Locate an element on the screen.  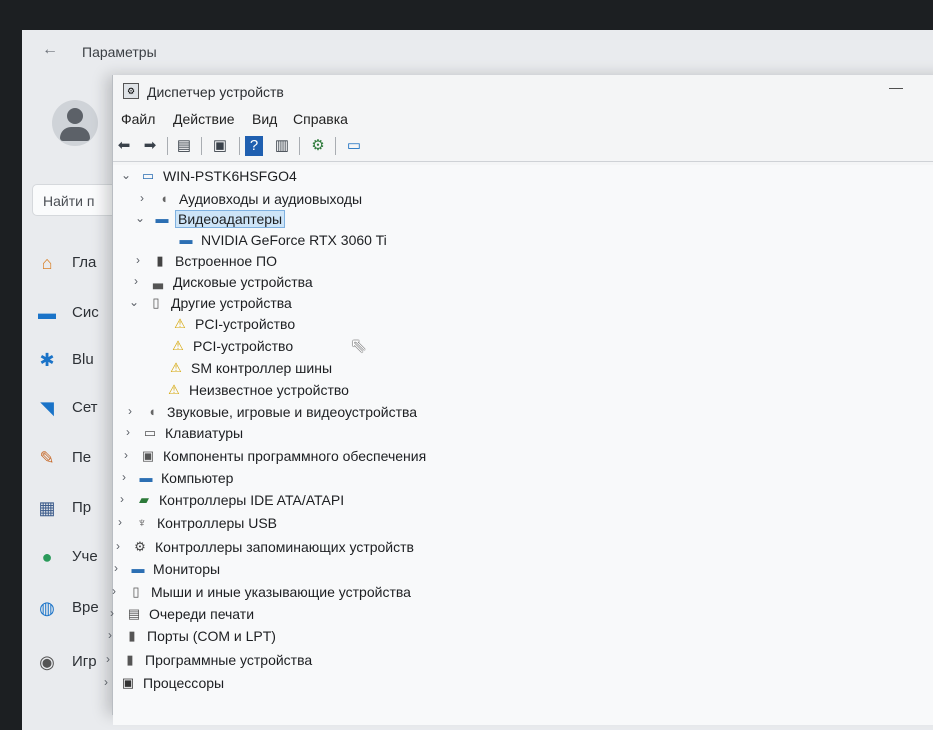
tree-item-label: Дисковые устройства is located at coordinates (243, 282).